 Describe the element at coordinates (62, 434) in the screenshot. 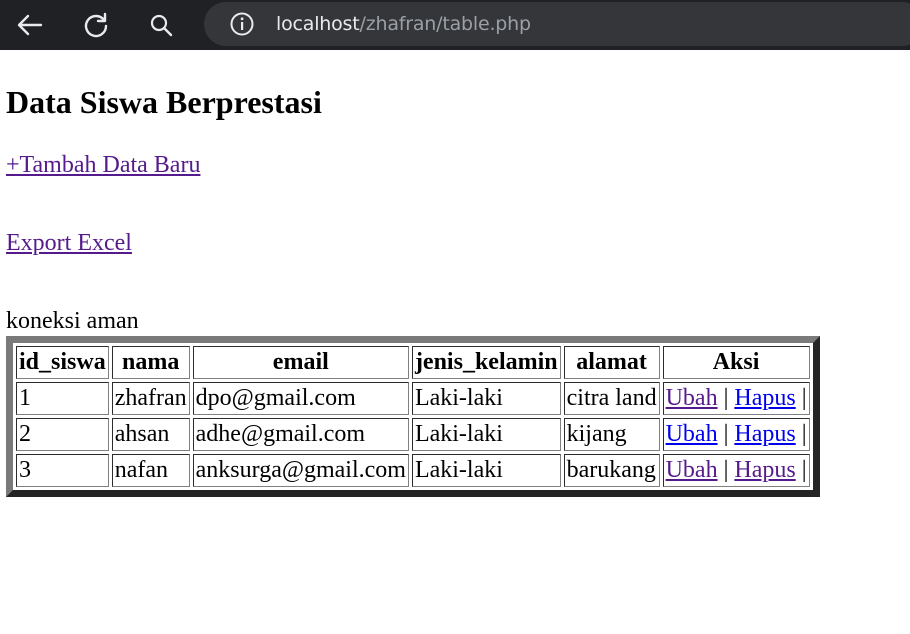

I see `cell-id-siswa: 2` at that location.